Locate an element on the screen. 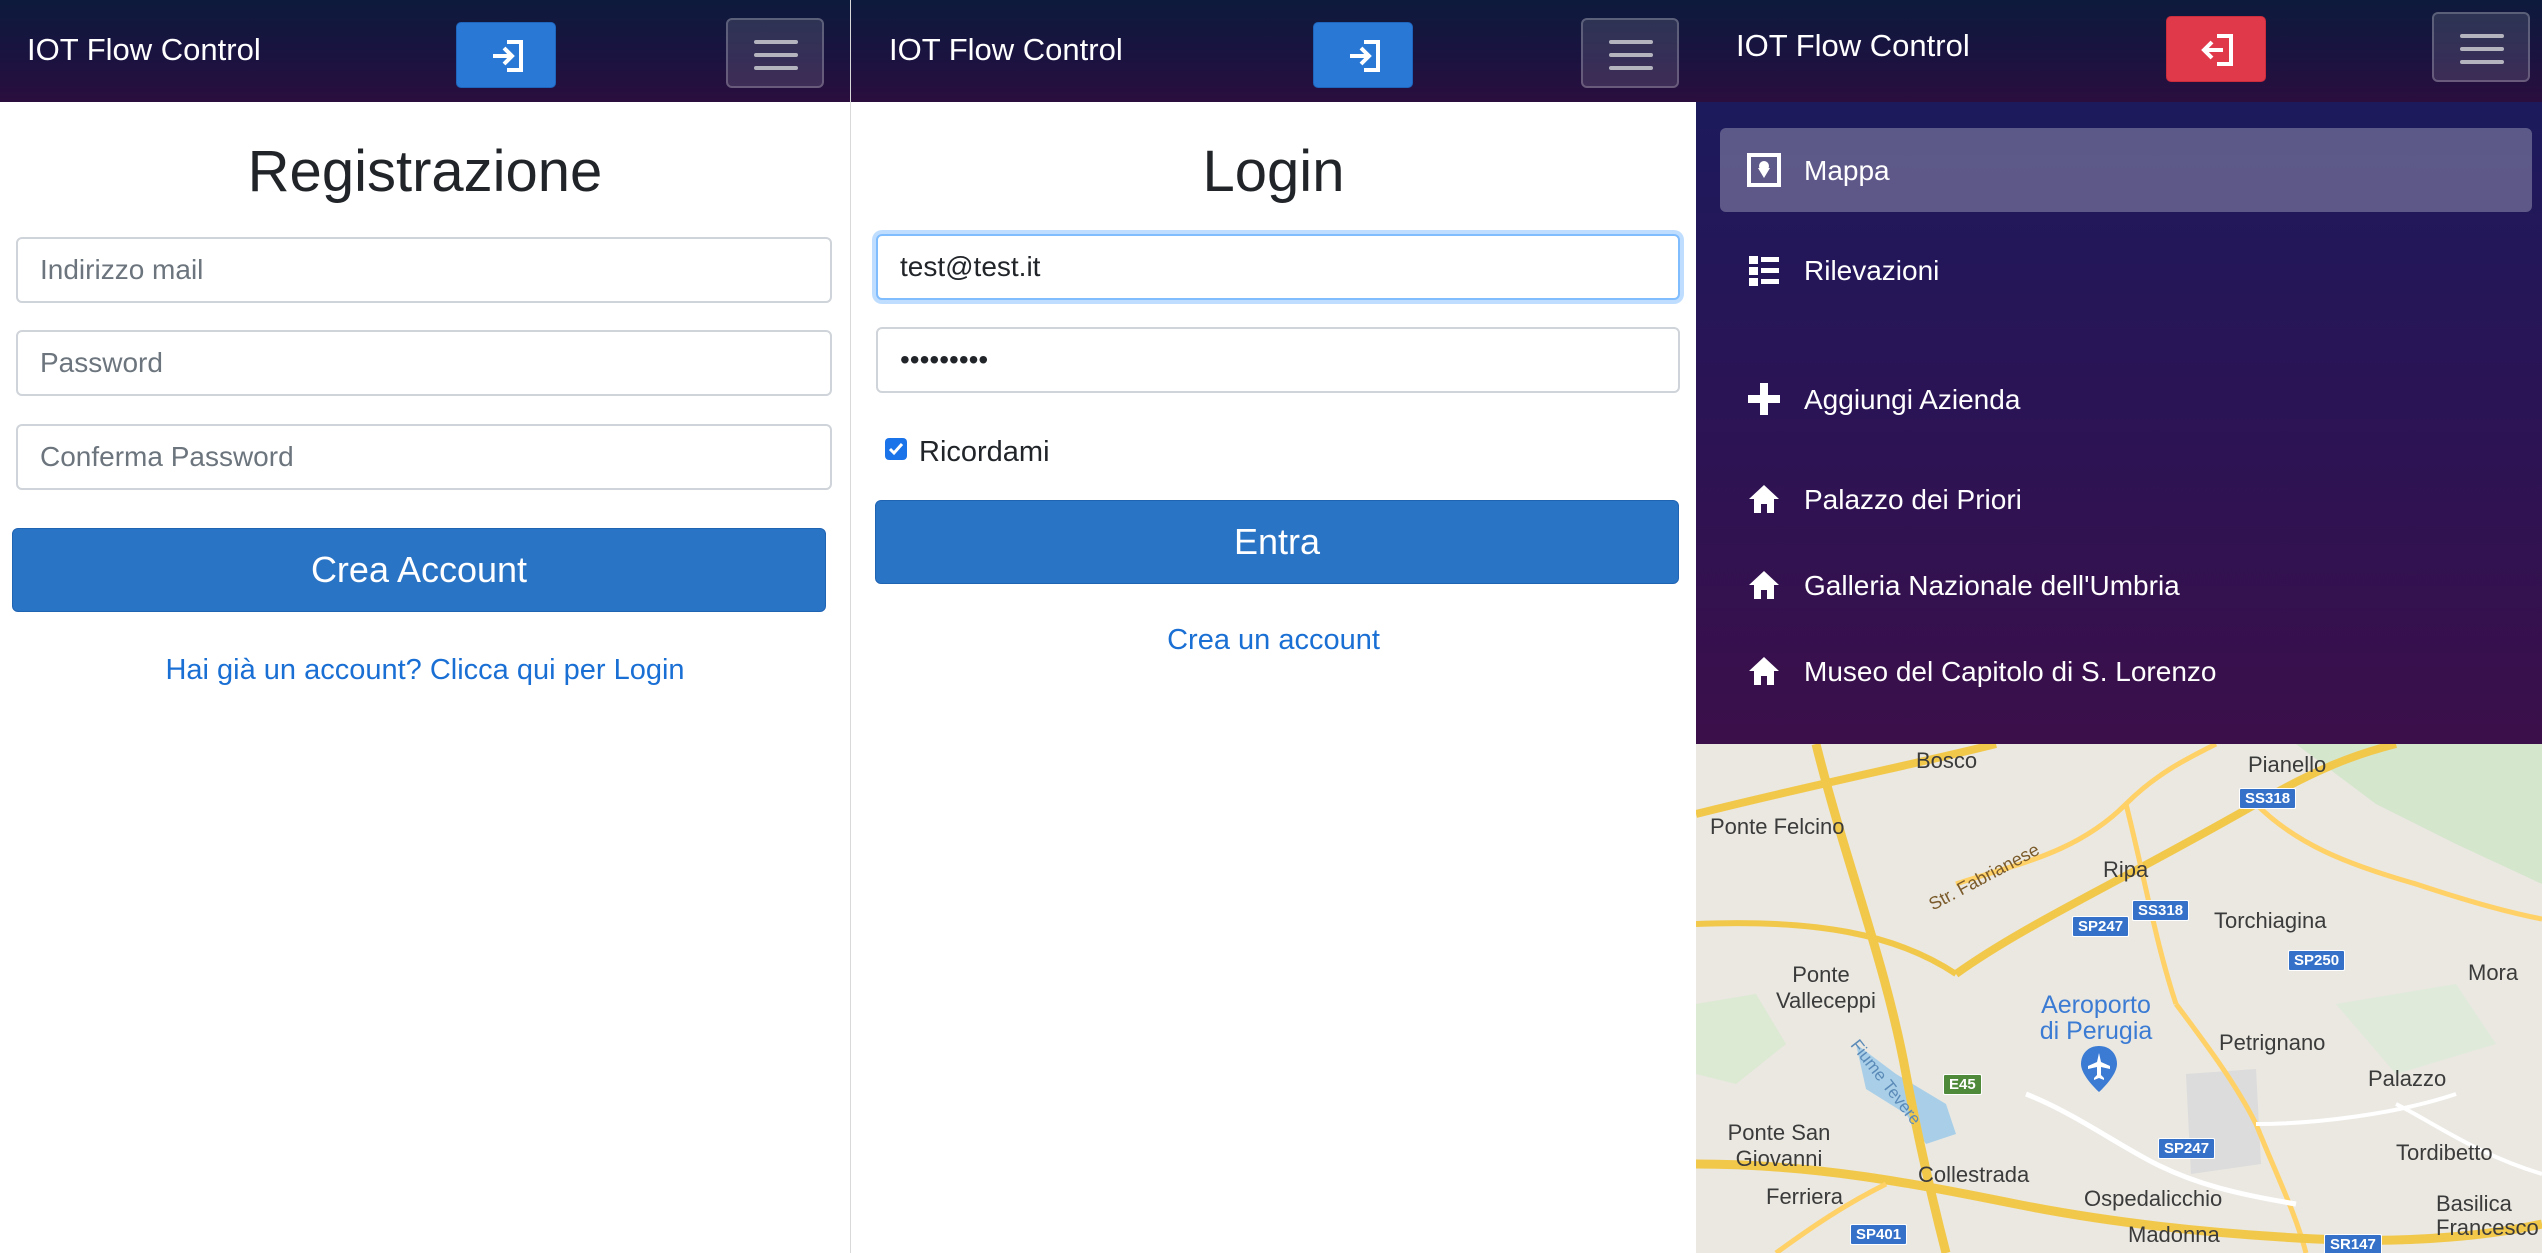 The width and height of the screenshot is (2542, 1253). menu-item-label: Palazzo dei Priori is located at coordinates (1913, 499).